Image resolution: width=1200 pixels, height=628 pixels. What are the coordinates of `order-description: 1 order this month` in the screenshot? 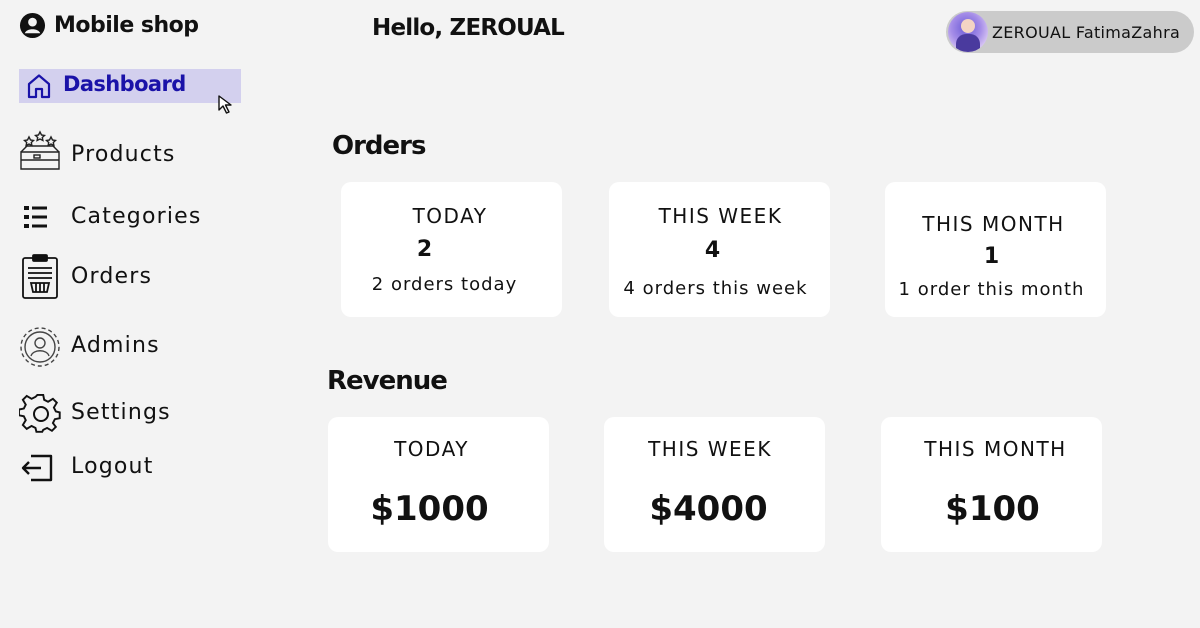 It's located at (991, 289).